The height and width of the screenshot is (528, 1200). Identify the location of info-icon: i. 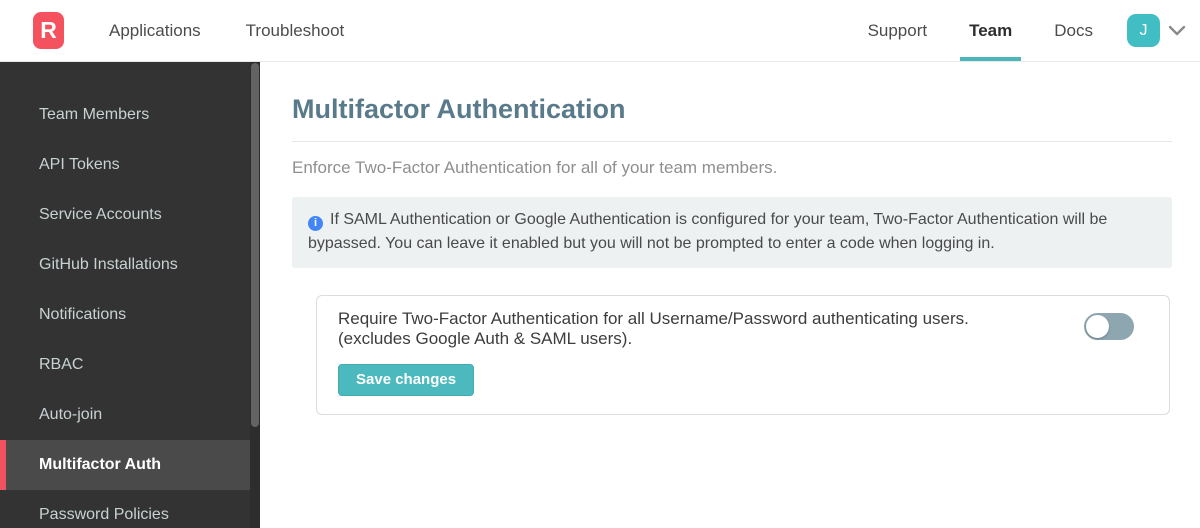
(315, 223).